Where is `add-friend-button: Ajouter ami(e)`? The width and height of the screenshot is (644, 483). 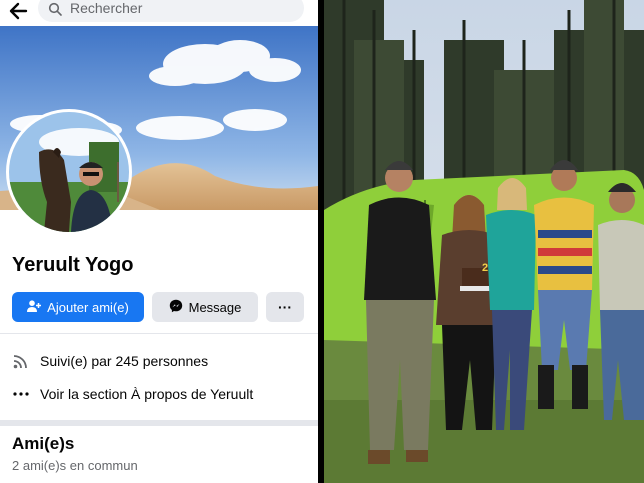 add-friend-button: Ajouter ami(e) is located at coordinates (78, 307).